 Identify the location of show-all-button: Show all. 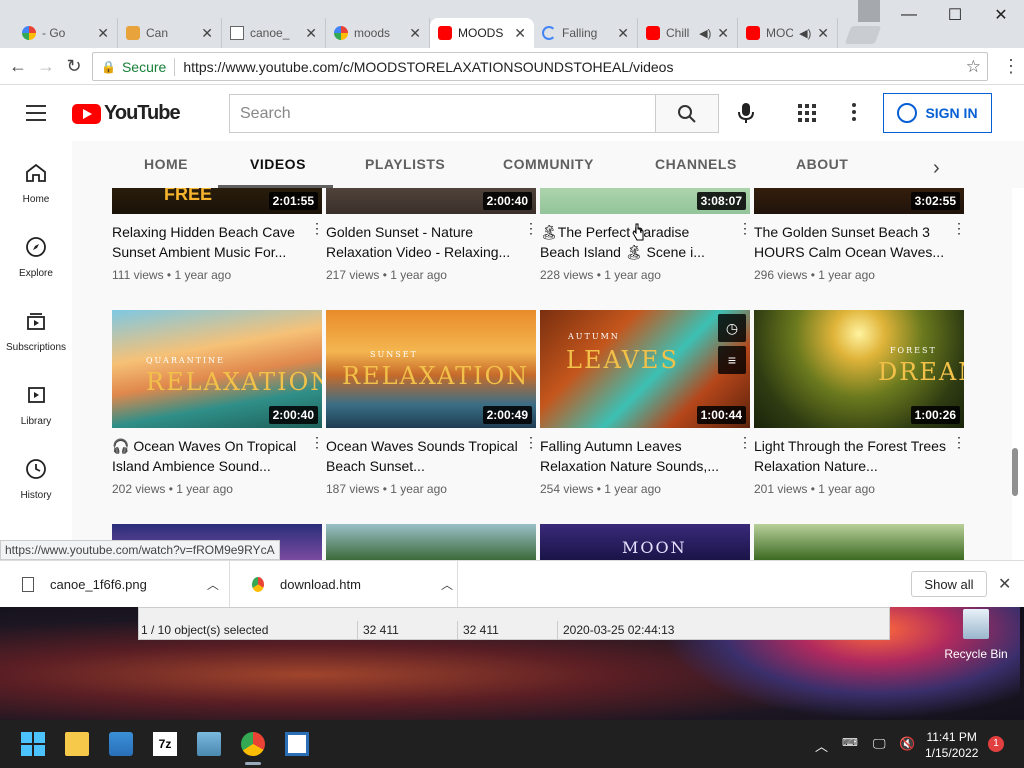
(949, 584).